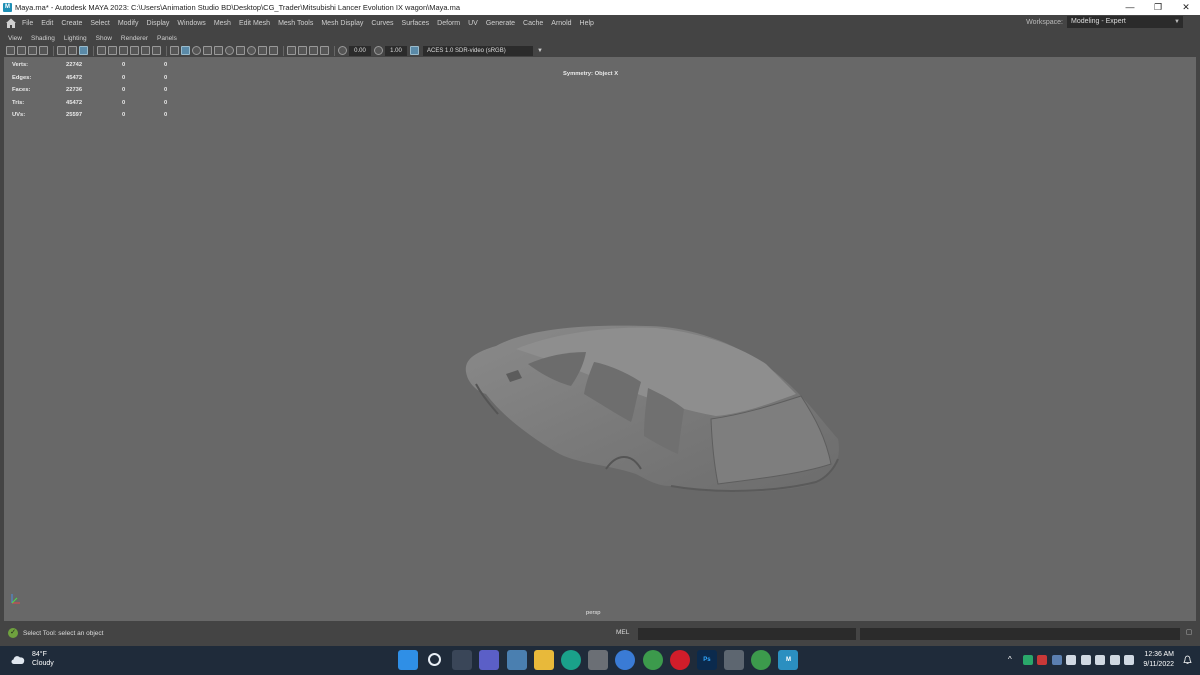  I want to click on anti-aliasing-icon, so click(273, 50).